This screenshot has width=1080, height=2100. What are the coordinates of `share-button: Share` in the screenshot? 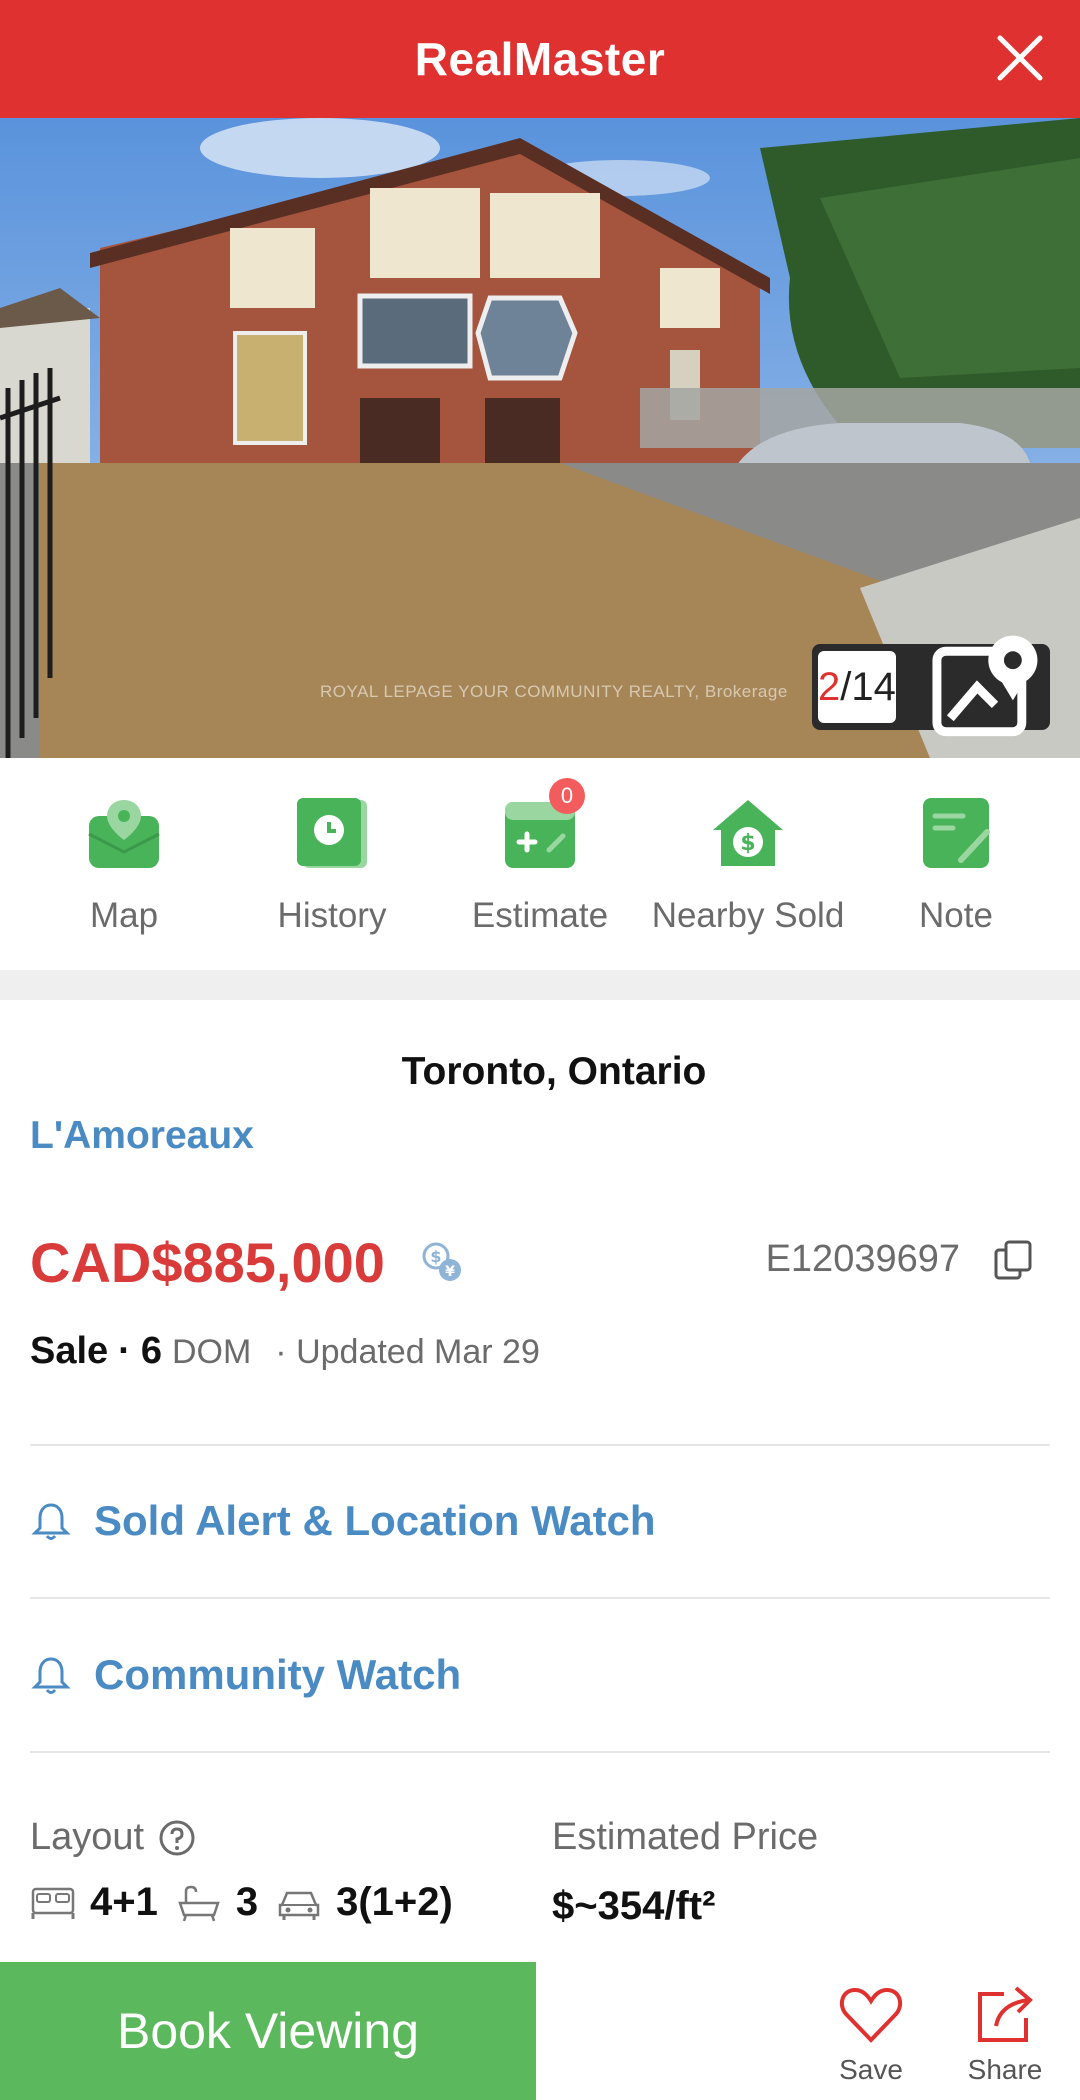 It's located at (1005, 2034).